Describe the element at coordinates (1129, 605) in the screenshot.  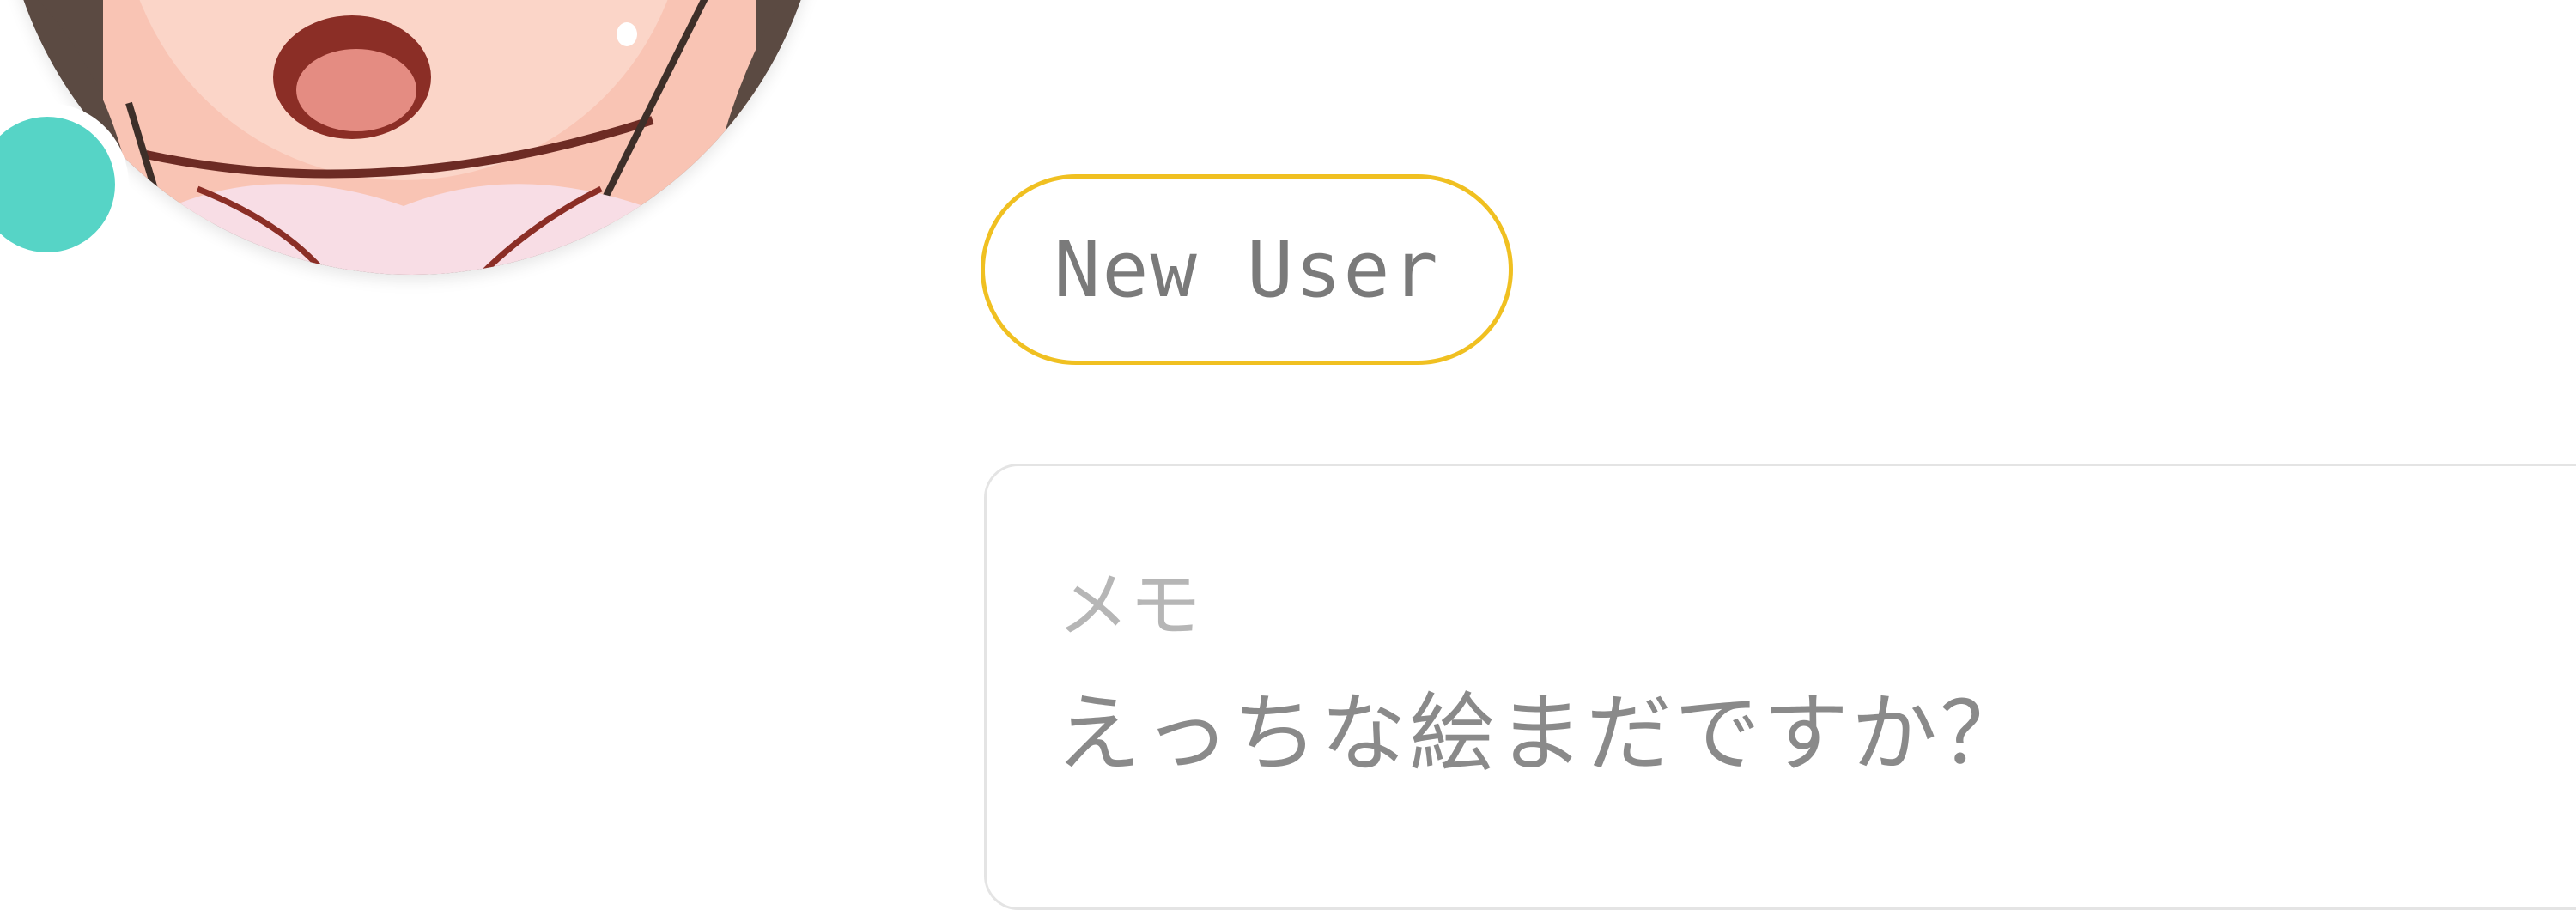
I see `memo-label: メモ` at that location.